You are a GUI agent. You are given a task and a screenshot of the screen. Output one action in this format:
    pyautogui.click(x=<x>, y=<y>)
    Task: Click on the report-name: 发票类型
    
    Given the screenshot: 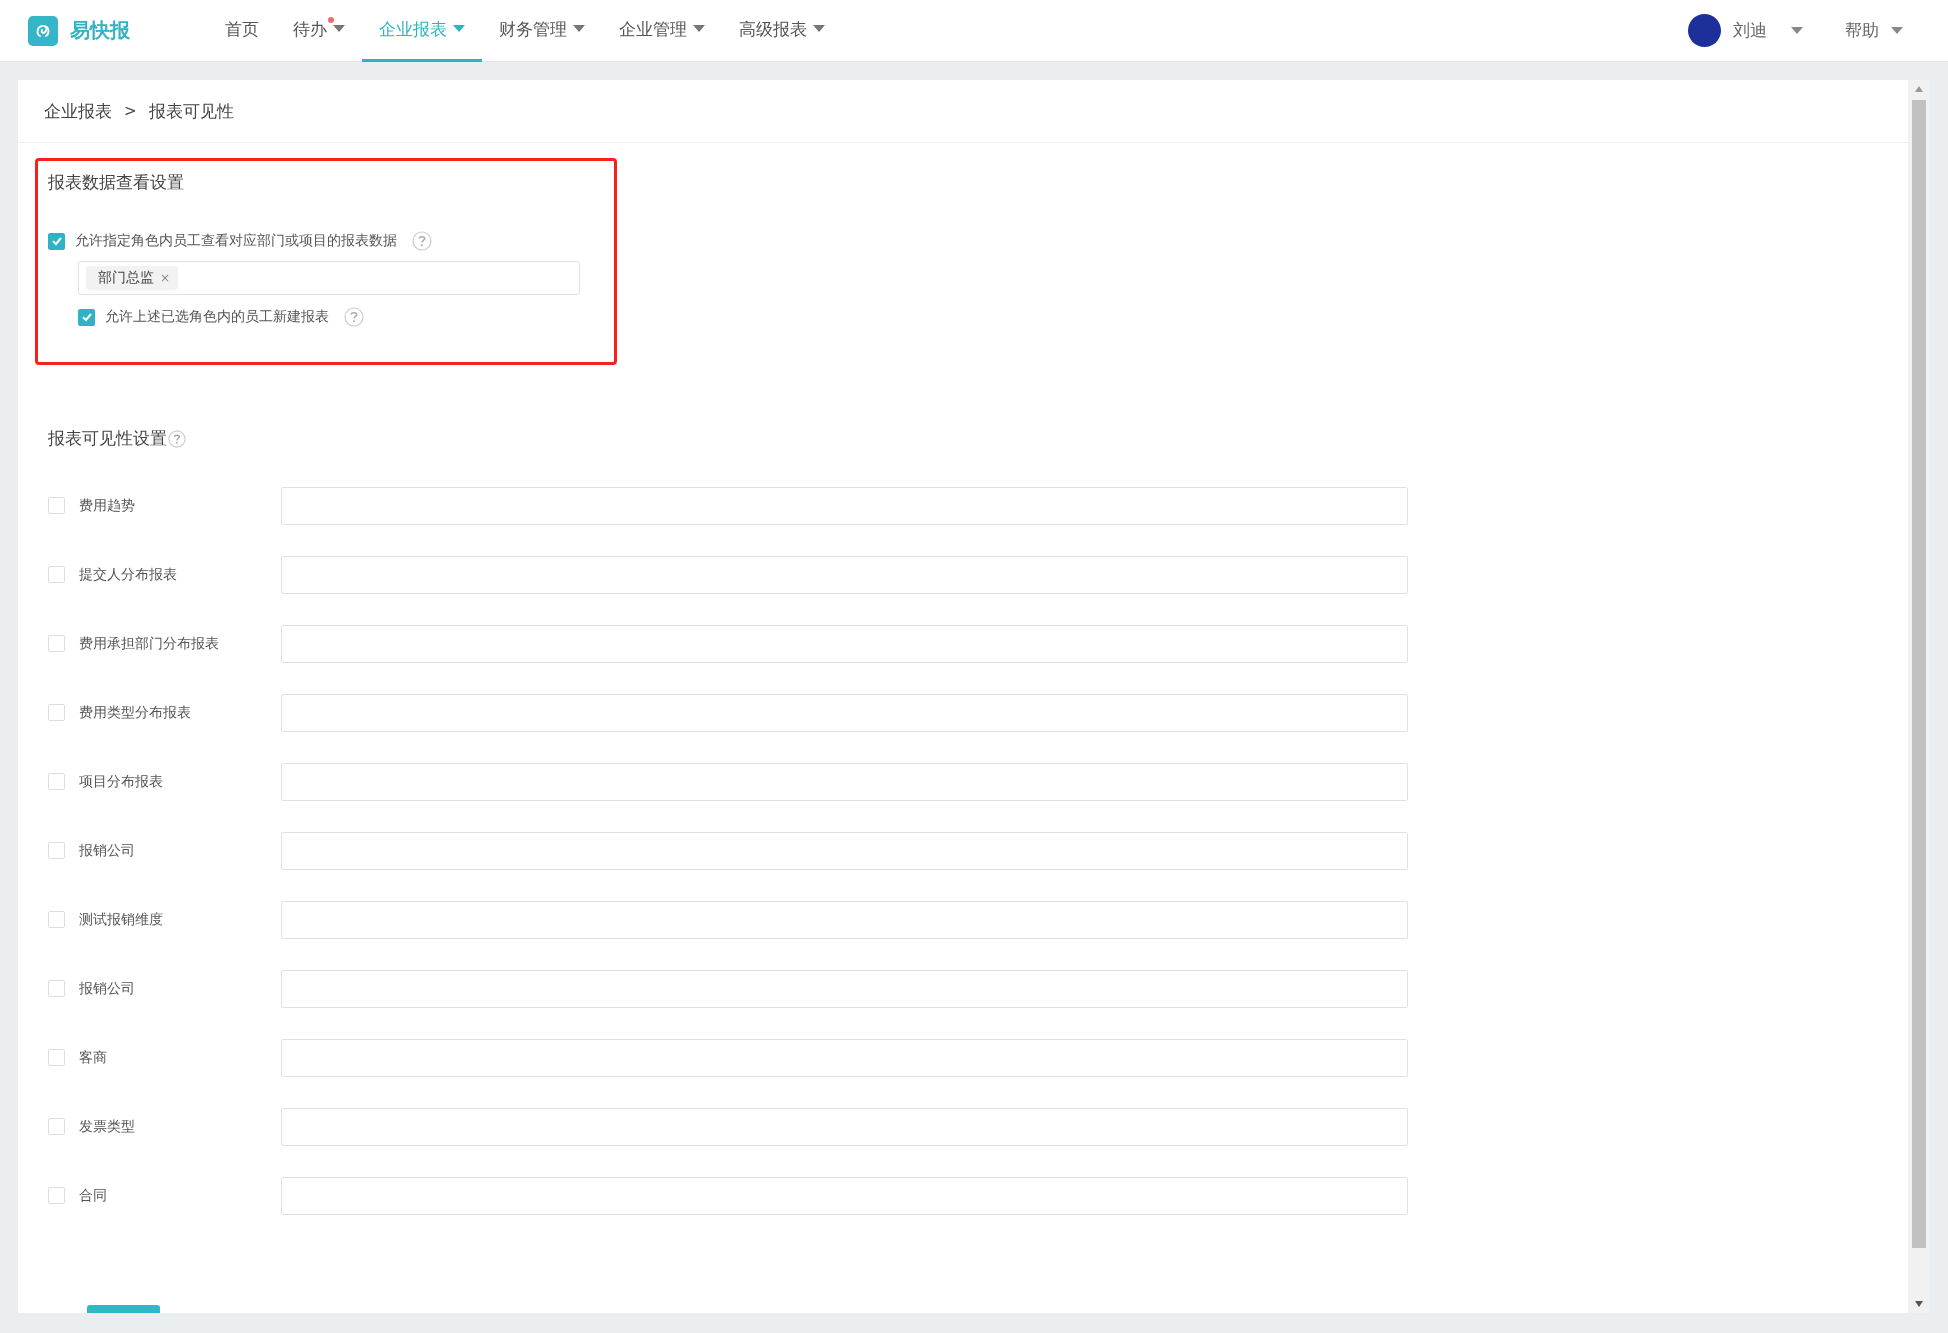 What is the action you would take?
    pyautogui.click(x=107, y=1126)
    